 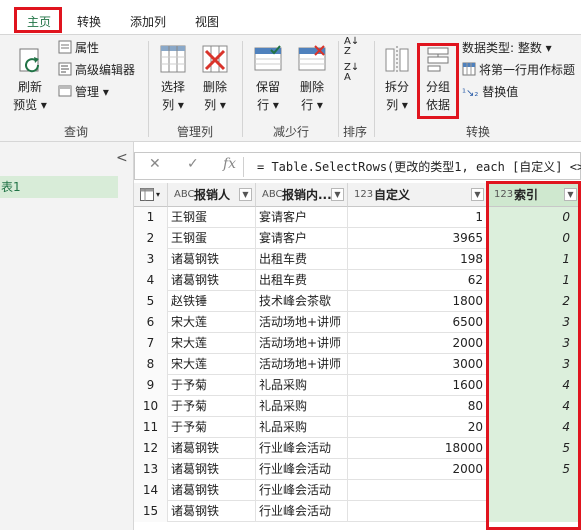 I want to click on table-row: 12 诸葛钢铁 行业峰会活动 18000 5, so click(x=357, y=448).